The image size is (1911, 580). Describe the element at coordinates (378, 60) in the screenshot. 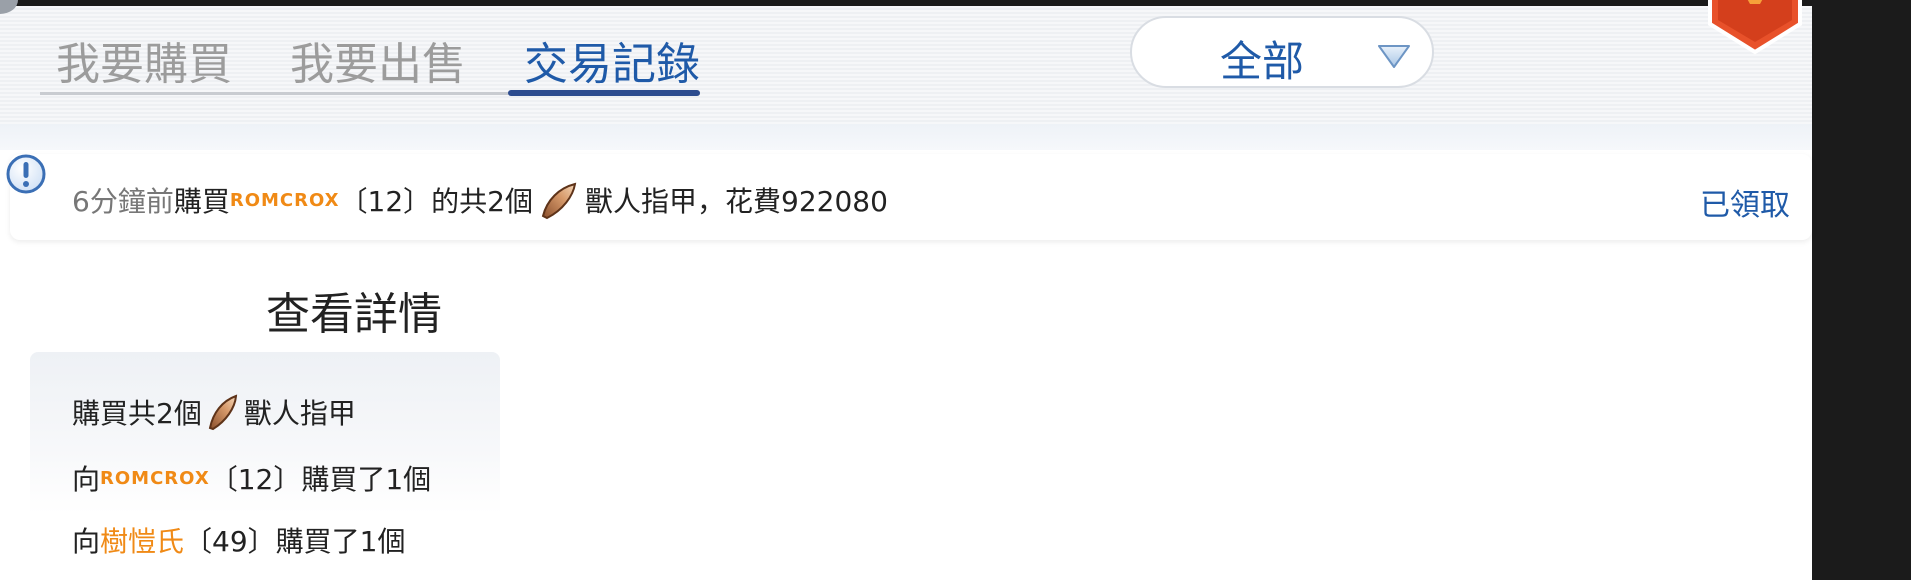

I see `tab-sell: 我要出售` at that location.